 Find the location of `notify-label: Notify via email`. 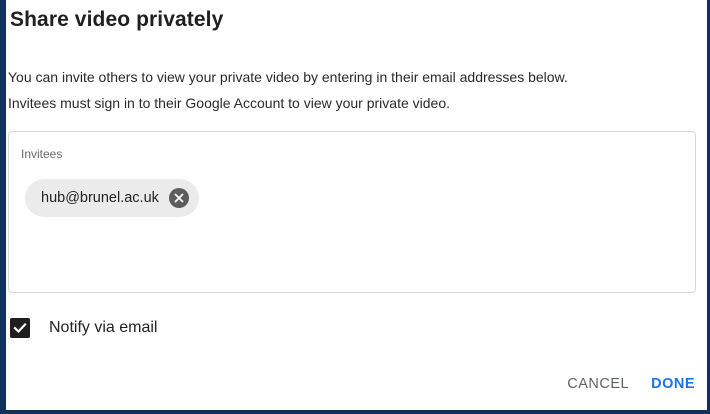

notify-label: Notify via email is located at coordinates (103, 327).